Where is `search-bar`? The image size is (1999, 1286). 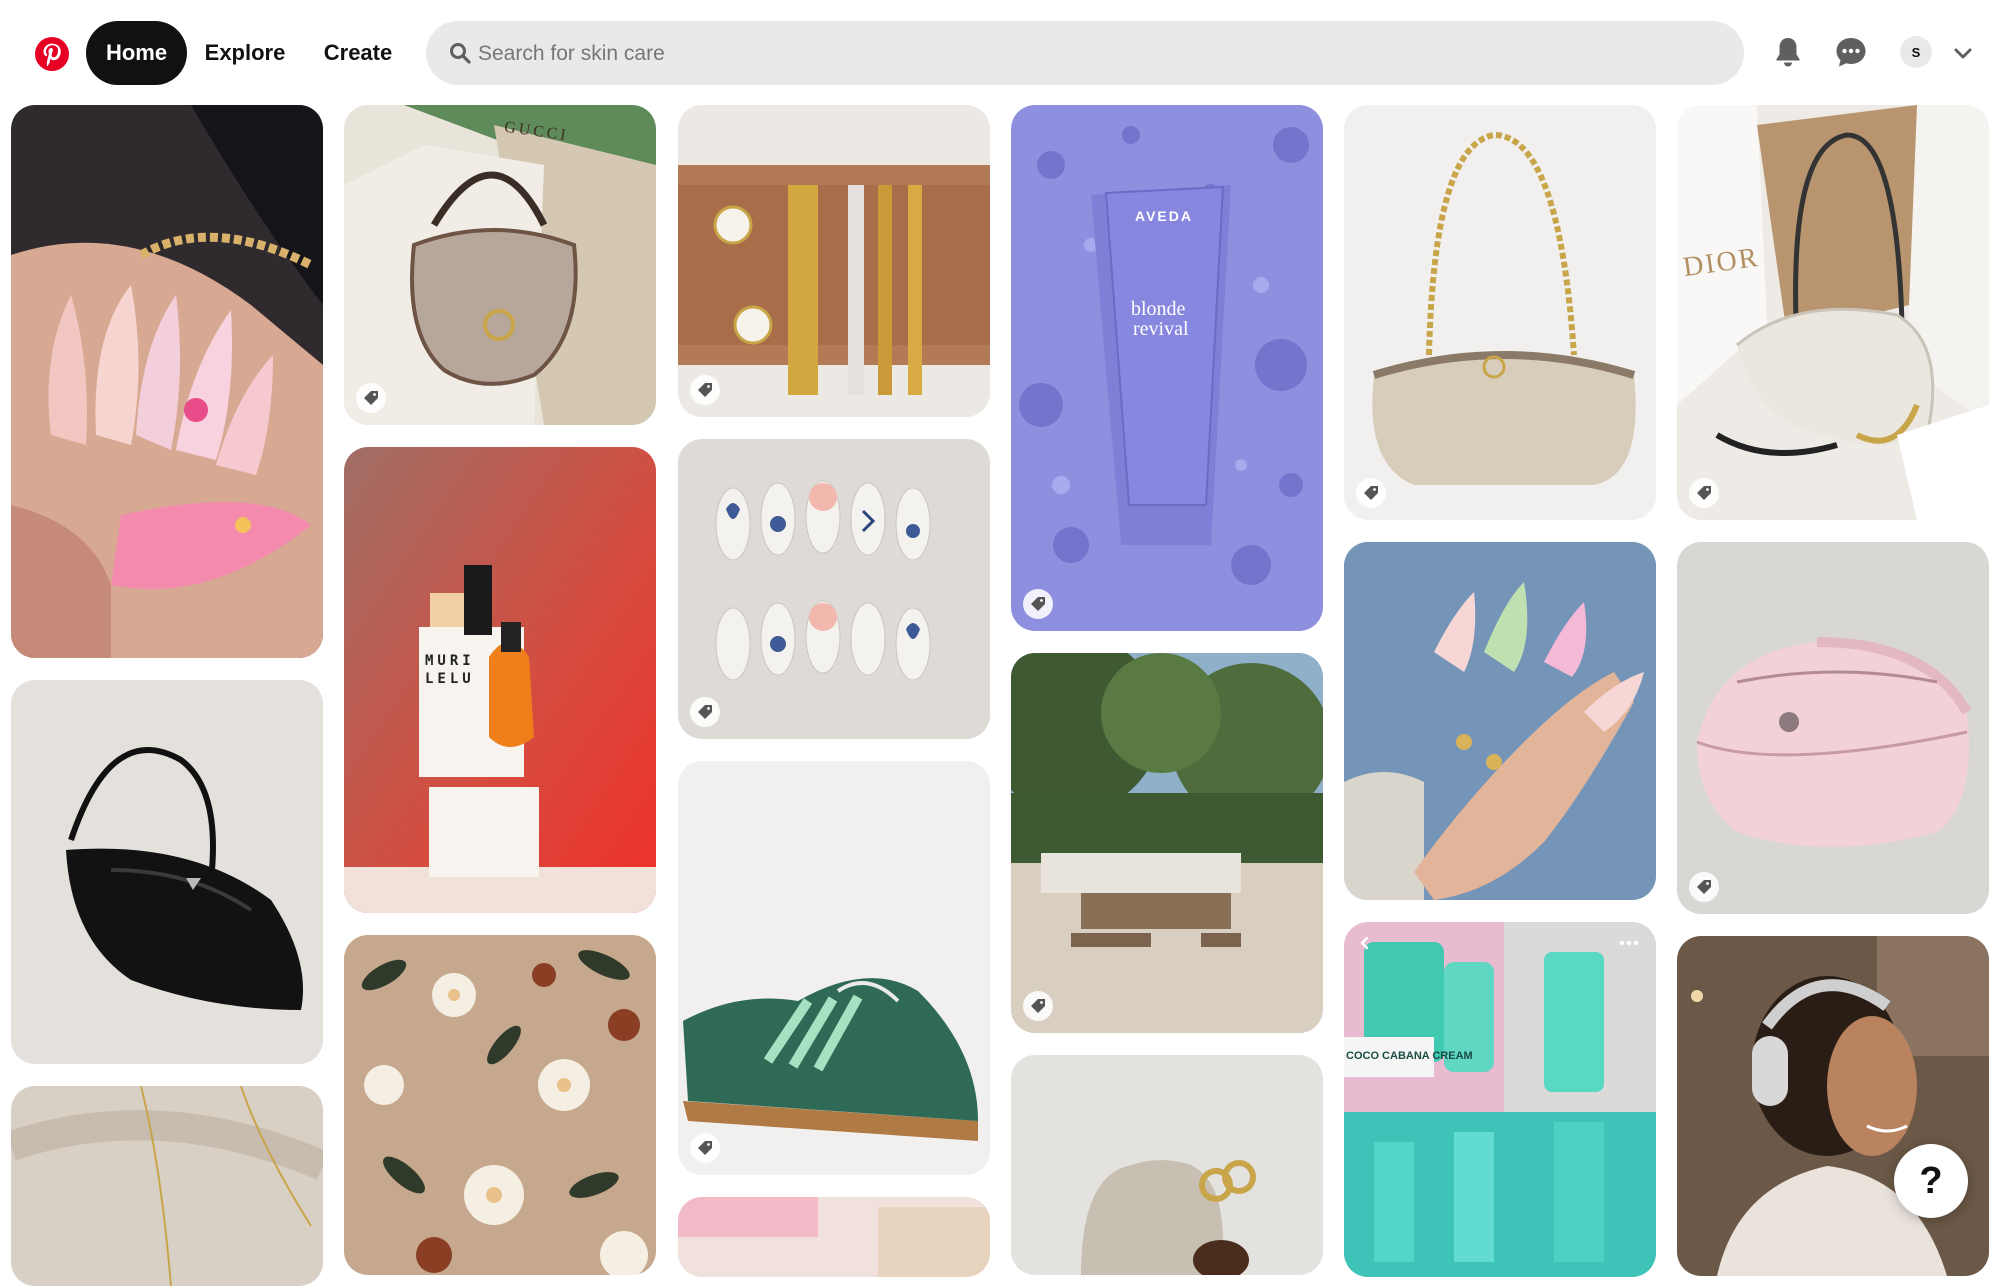
search-bar is located at coordinates (1085, 54).